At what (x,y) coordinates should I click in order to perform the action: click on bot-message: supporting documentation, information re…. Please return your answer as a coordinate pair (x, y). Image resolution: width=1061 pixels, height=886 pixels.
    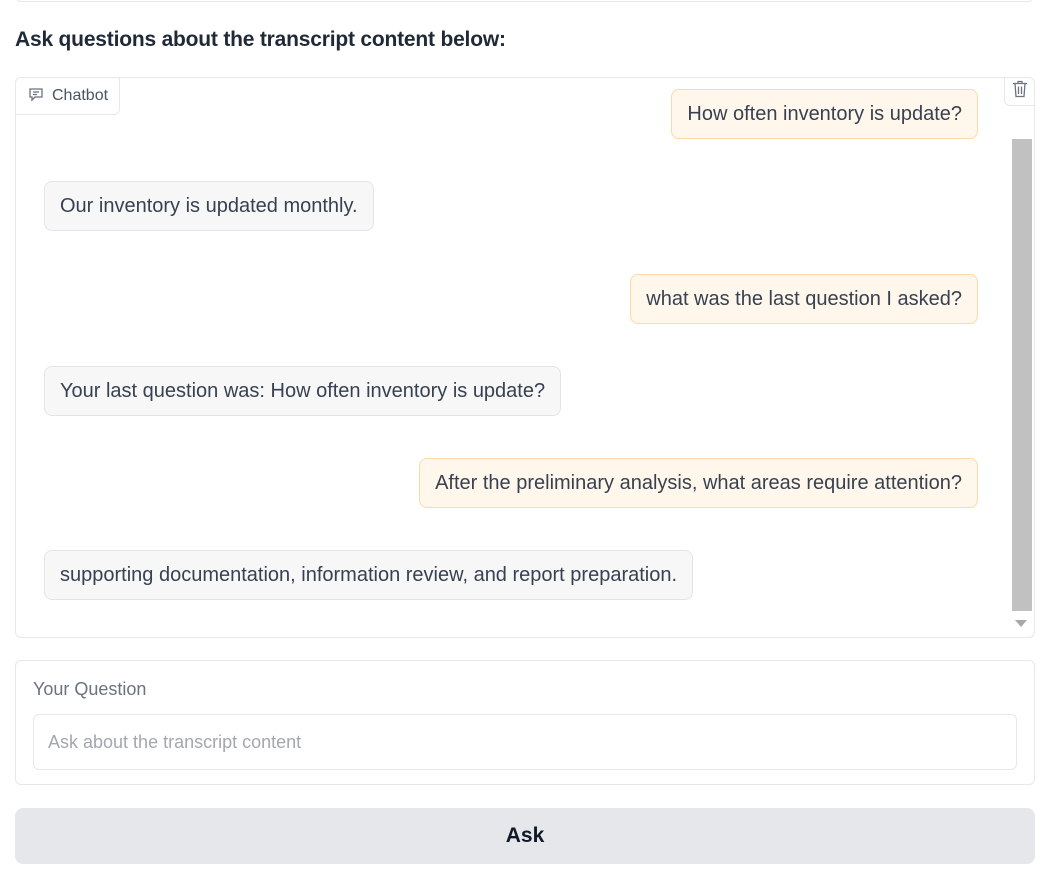
    Looking at the image, I should click on (369, 575).